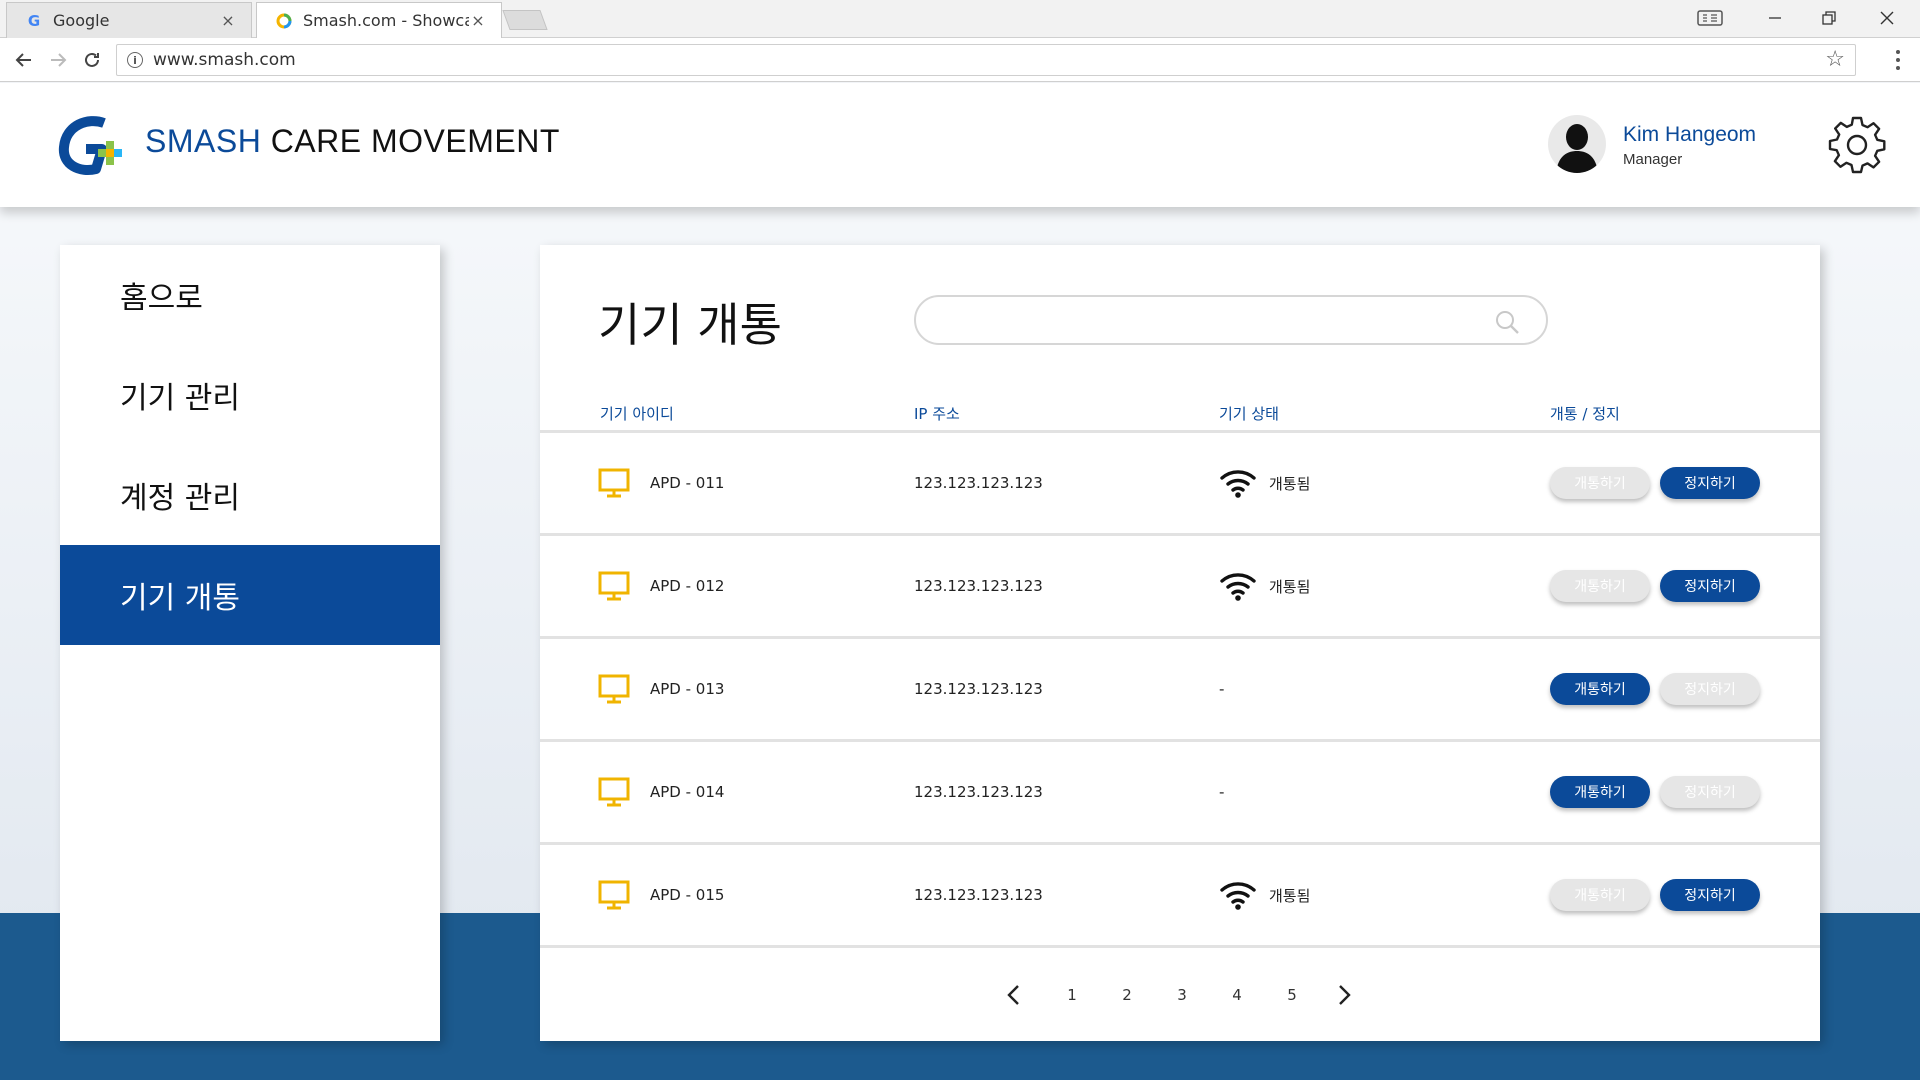 Image resolution: width=1920 pixels, height=1080 pixels. Describe the element at coordinates (180, 498) in the screenshot. I see `sidebar-item-label: 계정 관리` at that location.